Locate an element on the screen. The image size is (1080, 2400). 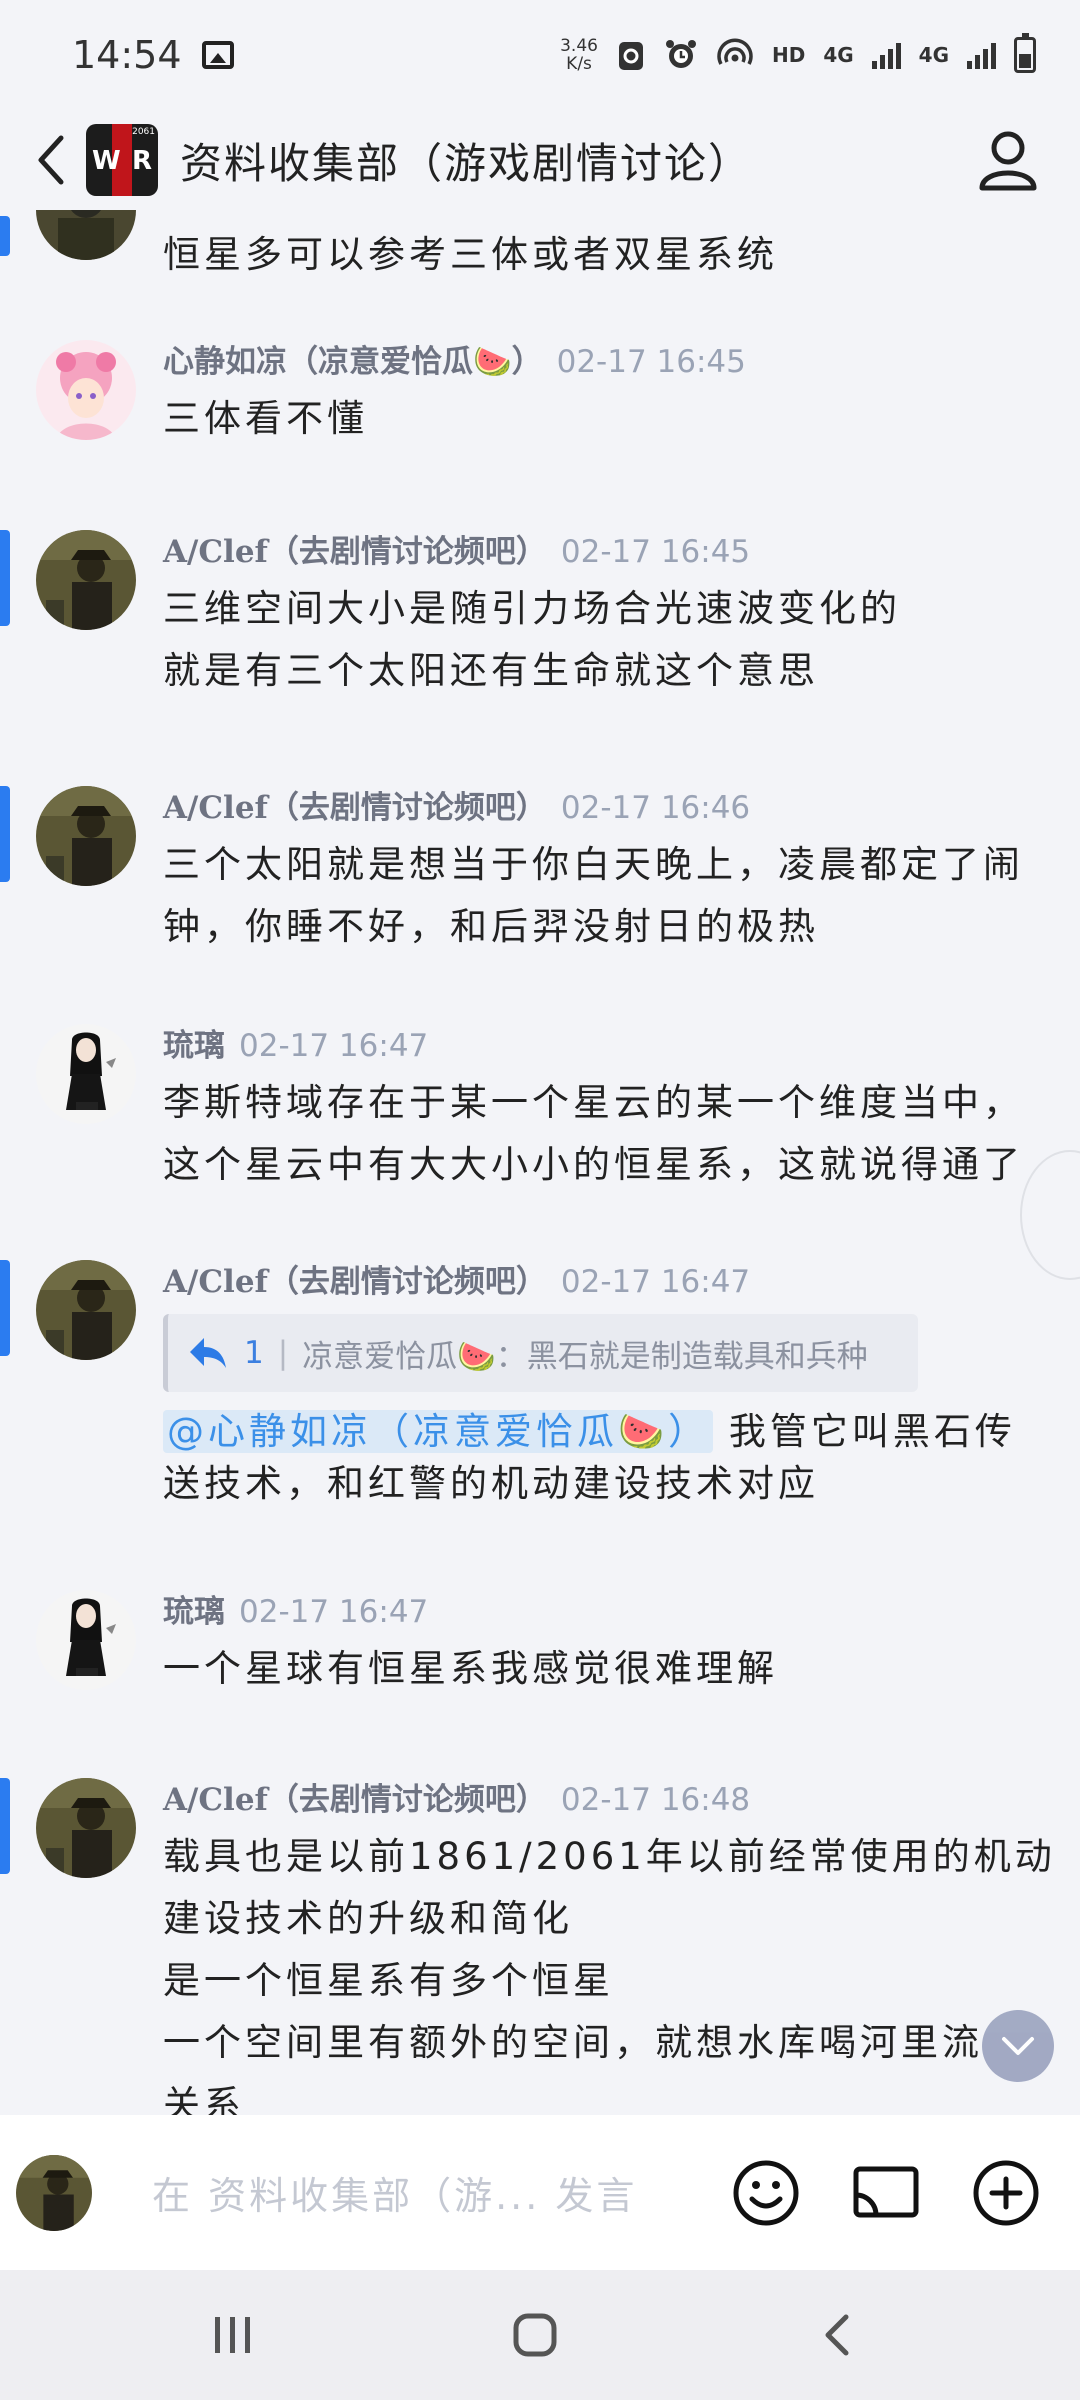
net-speed-unit: K/s is located at coordinates (579, 64).